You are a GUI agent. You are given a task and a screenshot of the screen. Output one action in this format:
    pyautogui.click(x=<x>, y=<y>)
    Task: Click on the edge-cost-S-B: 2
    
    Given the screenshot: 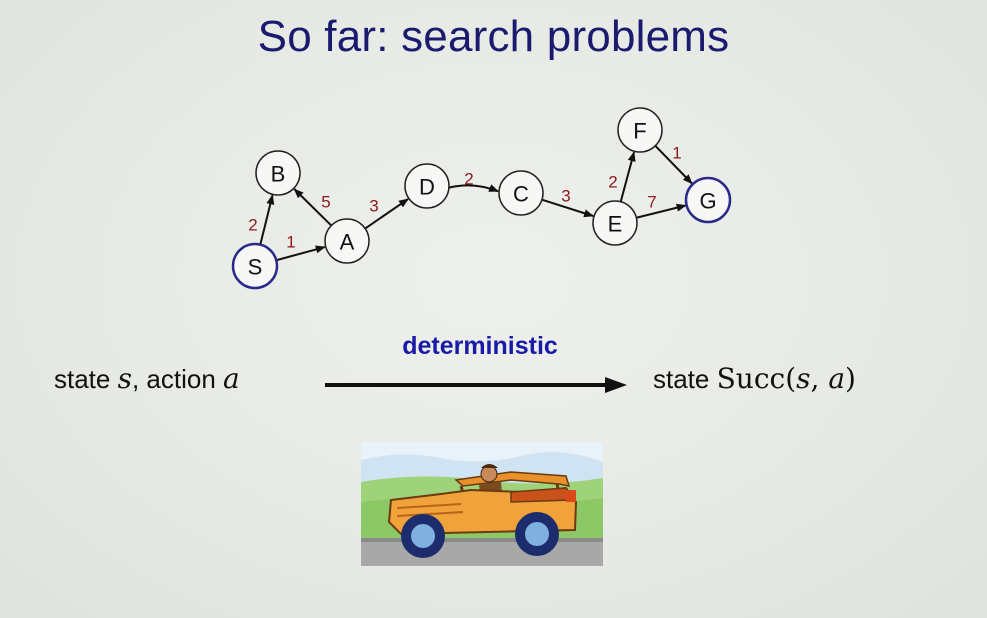 What is the action you would take?
    pyautogui.click(x=252, y=225)
    